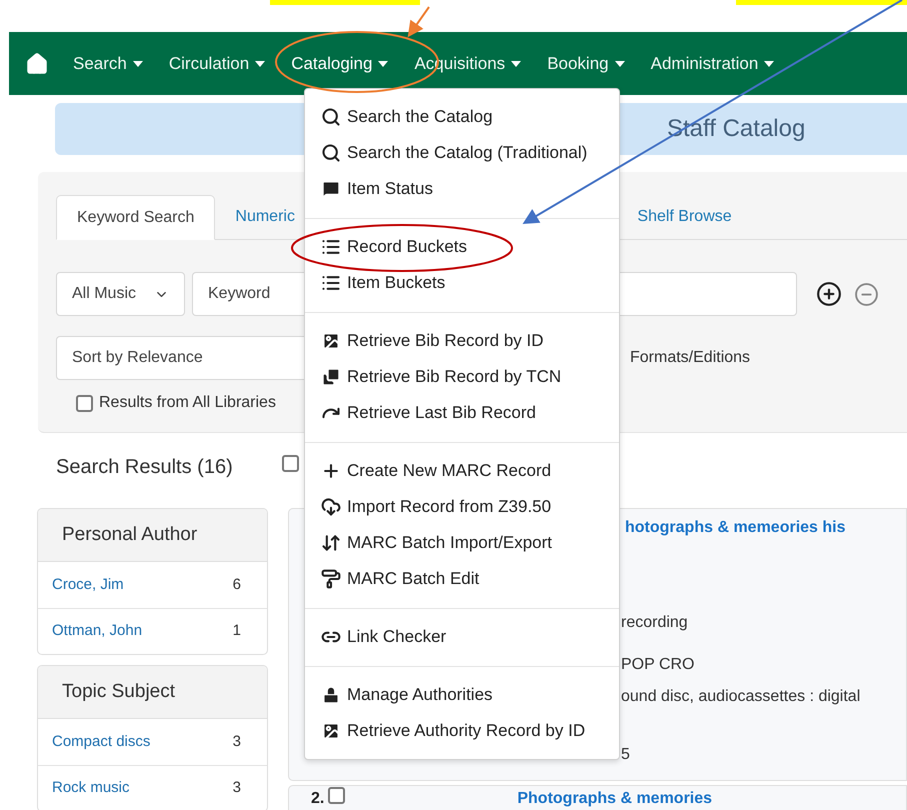 The height and width of the screenshot is (810, 907). What do you see at coordinates (97, 631) in the screenshot?
I see `facet-link: Ottman, John` at bounding box center [97, 631].